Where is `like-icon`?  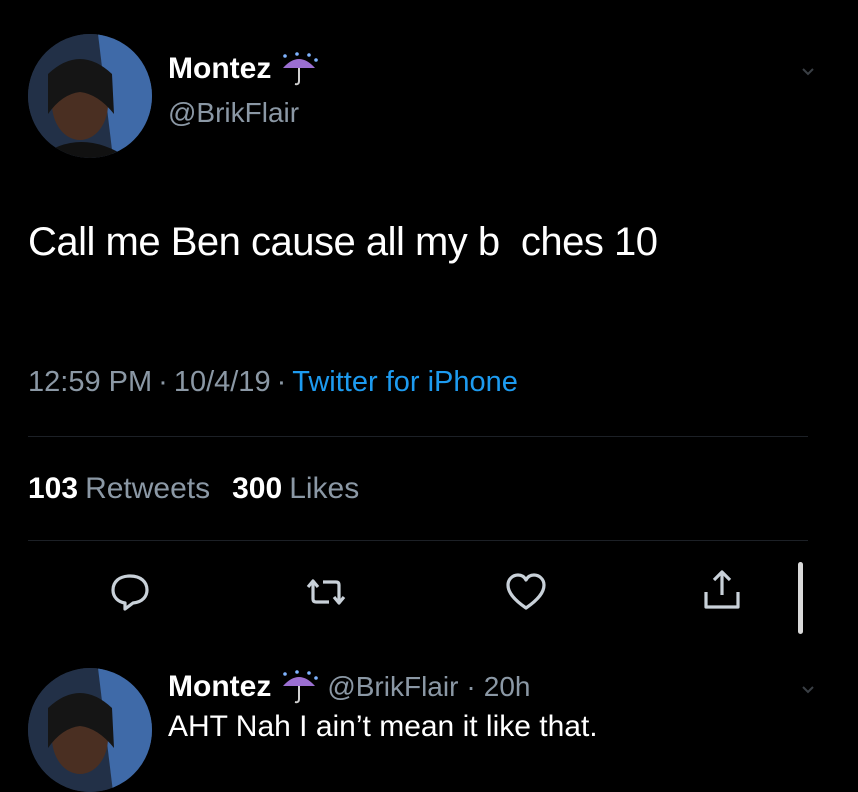 like-icon is located at coordinates (526, 591).